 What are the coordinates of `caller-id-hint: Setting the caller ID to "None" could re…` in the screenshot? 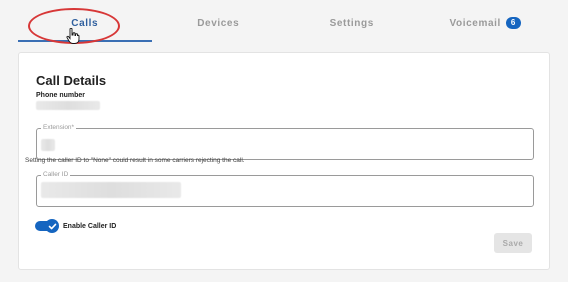 It's located at (135, 160).